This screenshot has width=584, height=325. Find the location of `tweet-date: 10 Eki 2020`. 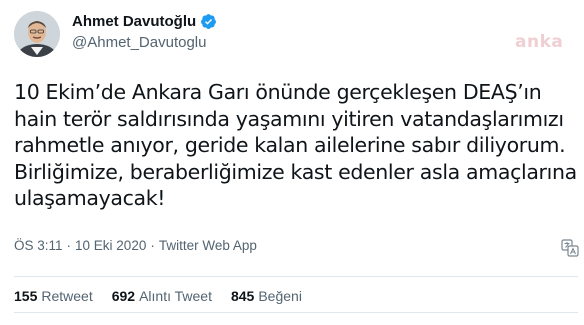

tweet-date: 10 Eki 2020 is located at coordinates (110, 245).